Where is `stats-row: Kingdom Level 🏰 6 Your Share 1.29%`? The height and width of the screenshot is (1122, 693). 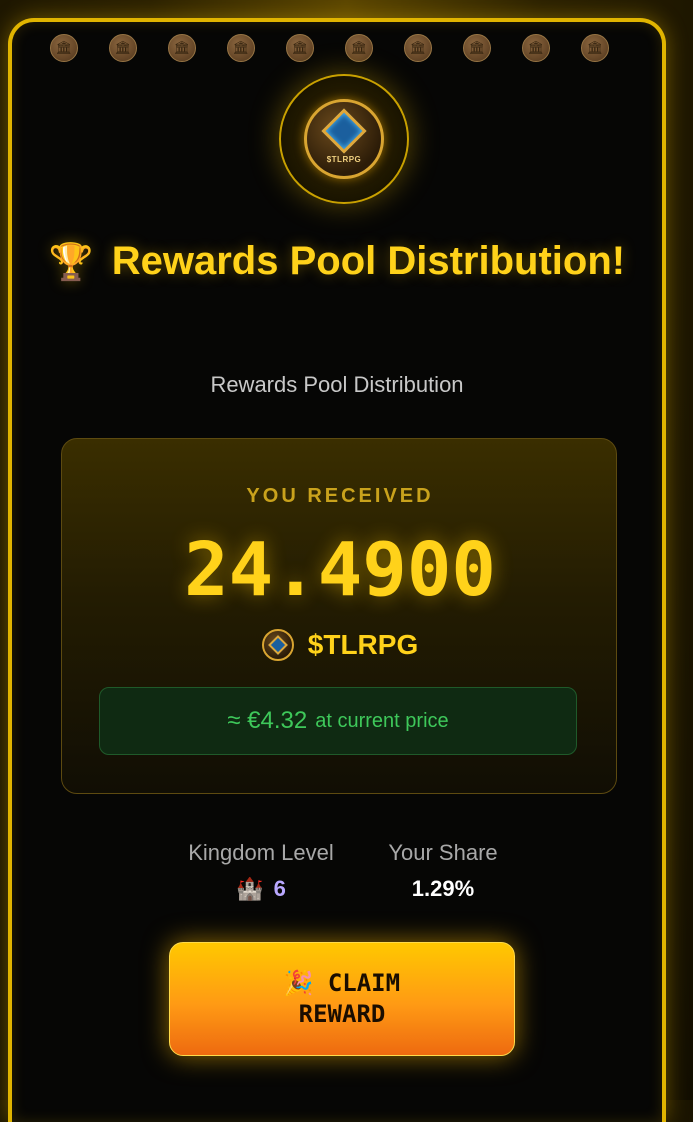
stats-row: Kingdom Level 🏰 6 Your Share 1.29% is located at coordinates (337, 875).